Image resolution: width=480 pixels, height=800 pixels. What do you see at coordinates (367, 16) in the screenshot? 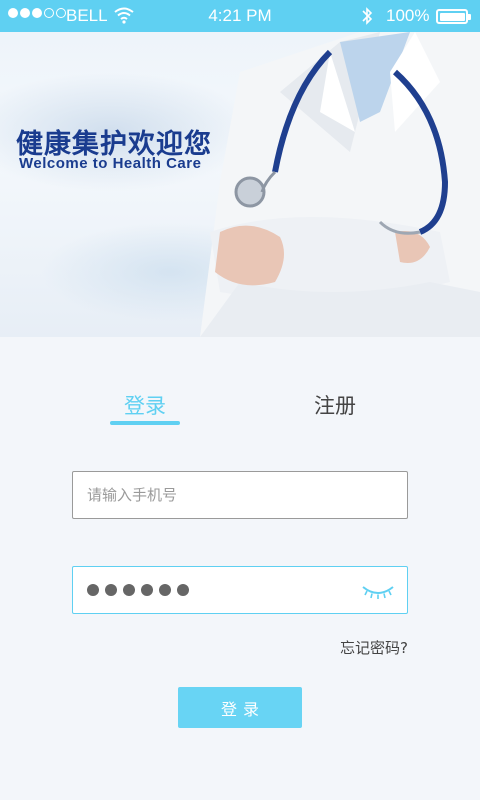
I see `bluetooth-icon` at bounding box center [367, 16].